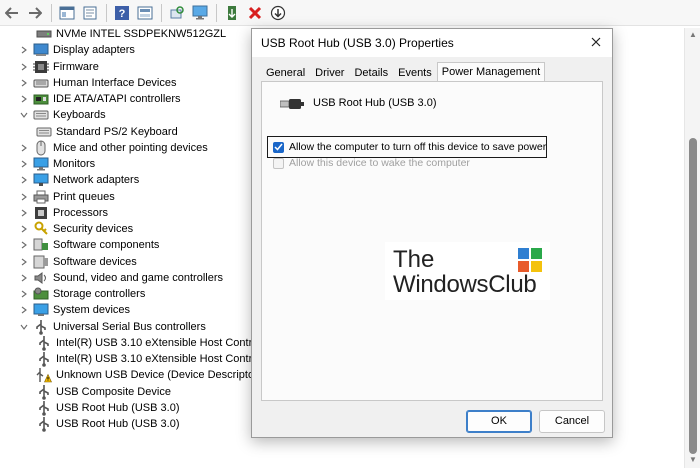  I want to click on tab-details: Details, so click(371, 72).